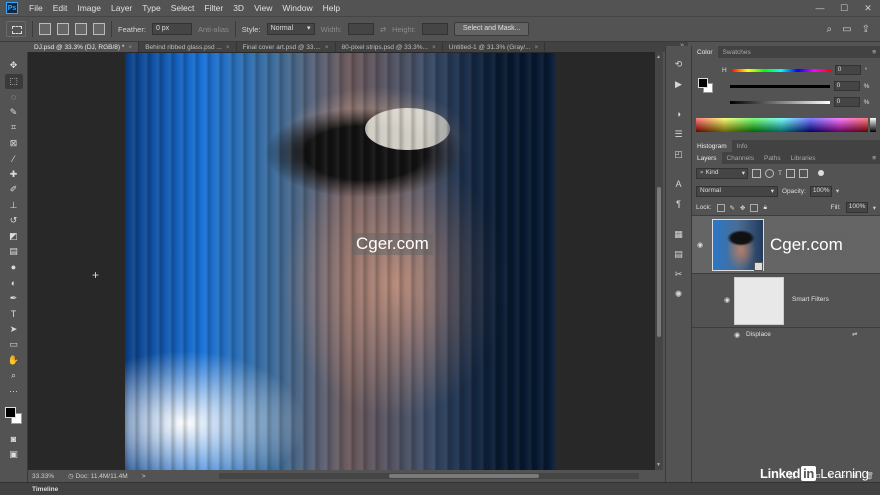  What do you see at coordinates (866, 29) in the screenshot?
I see `share-icon: ⇪` at bounding box center [866, 29].